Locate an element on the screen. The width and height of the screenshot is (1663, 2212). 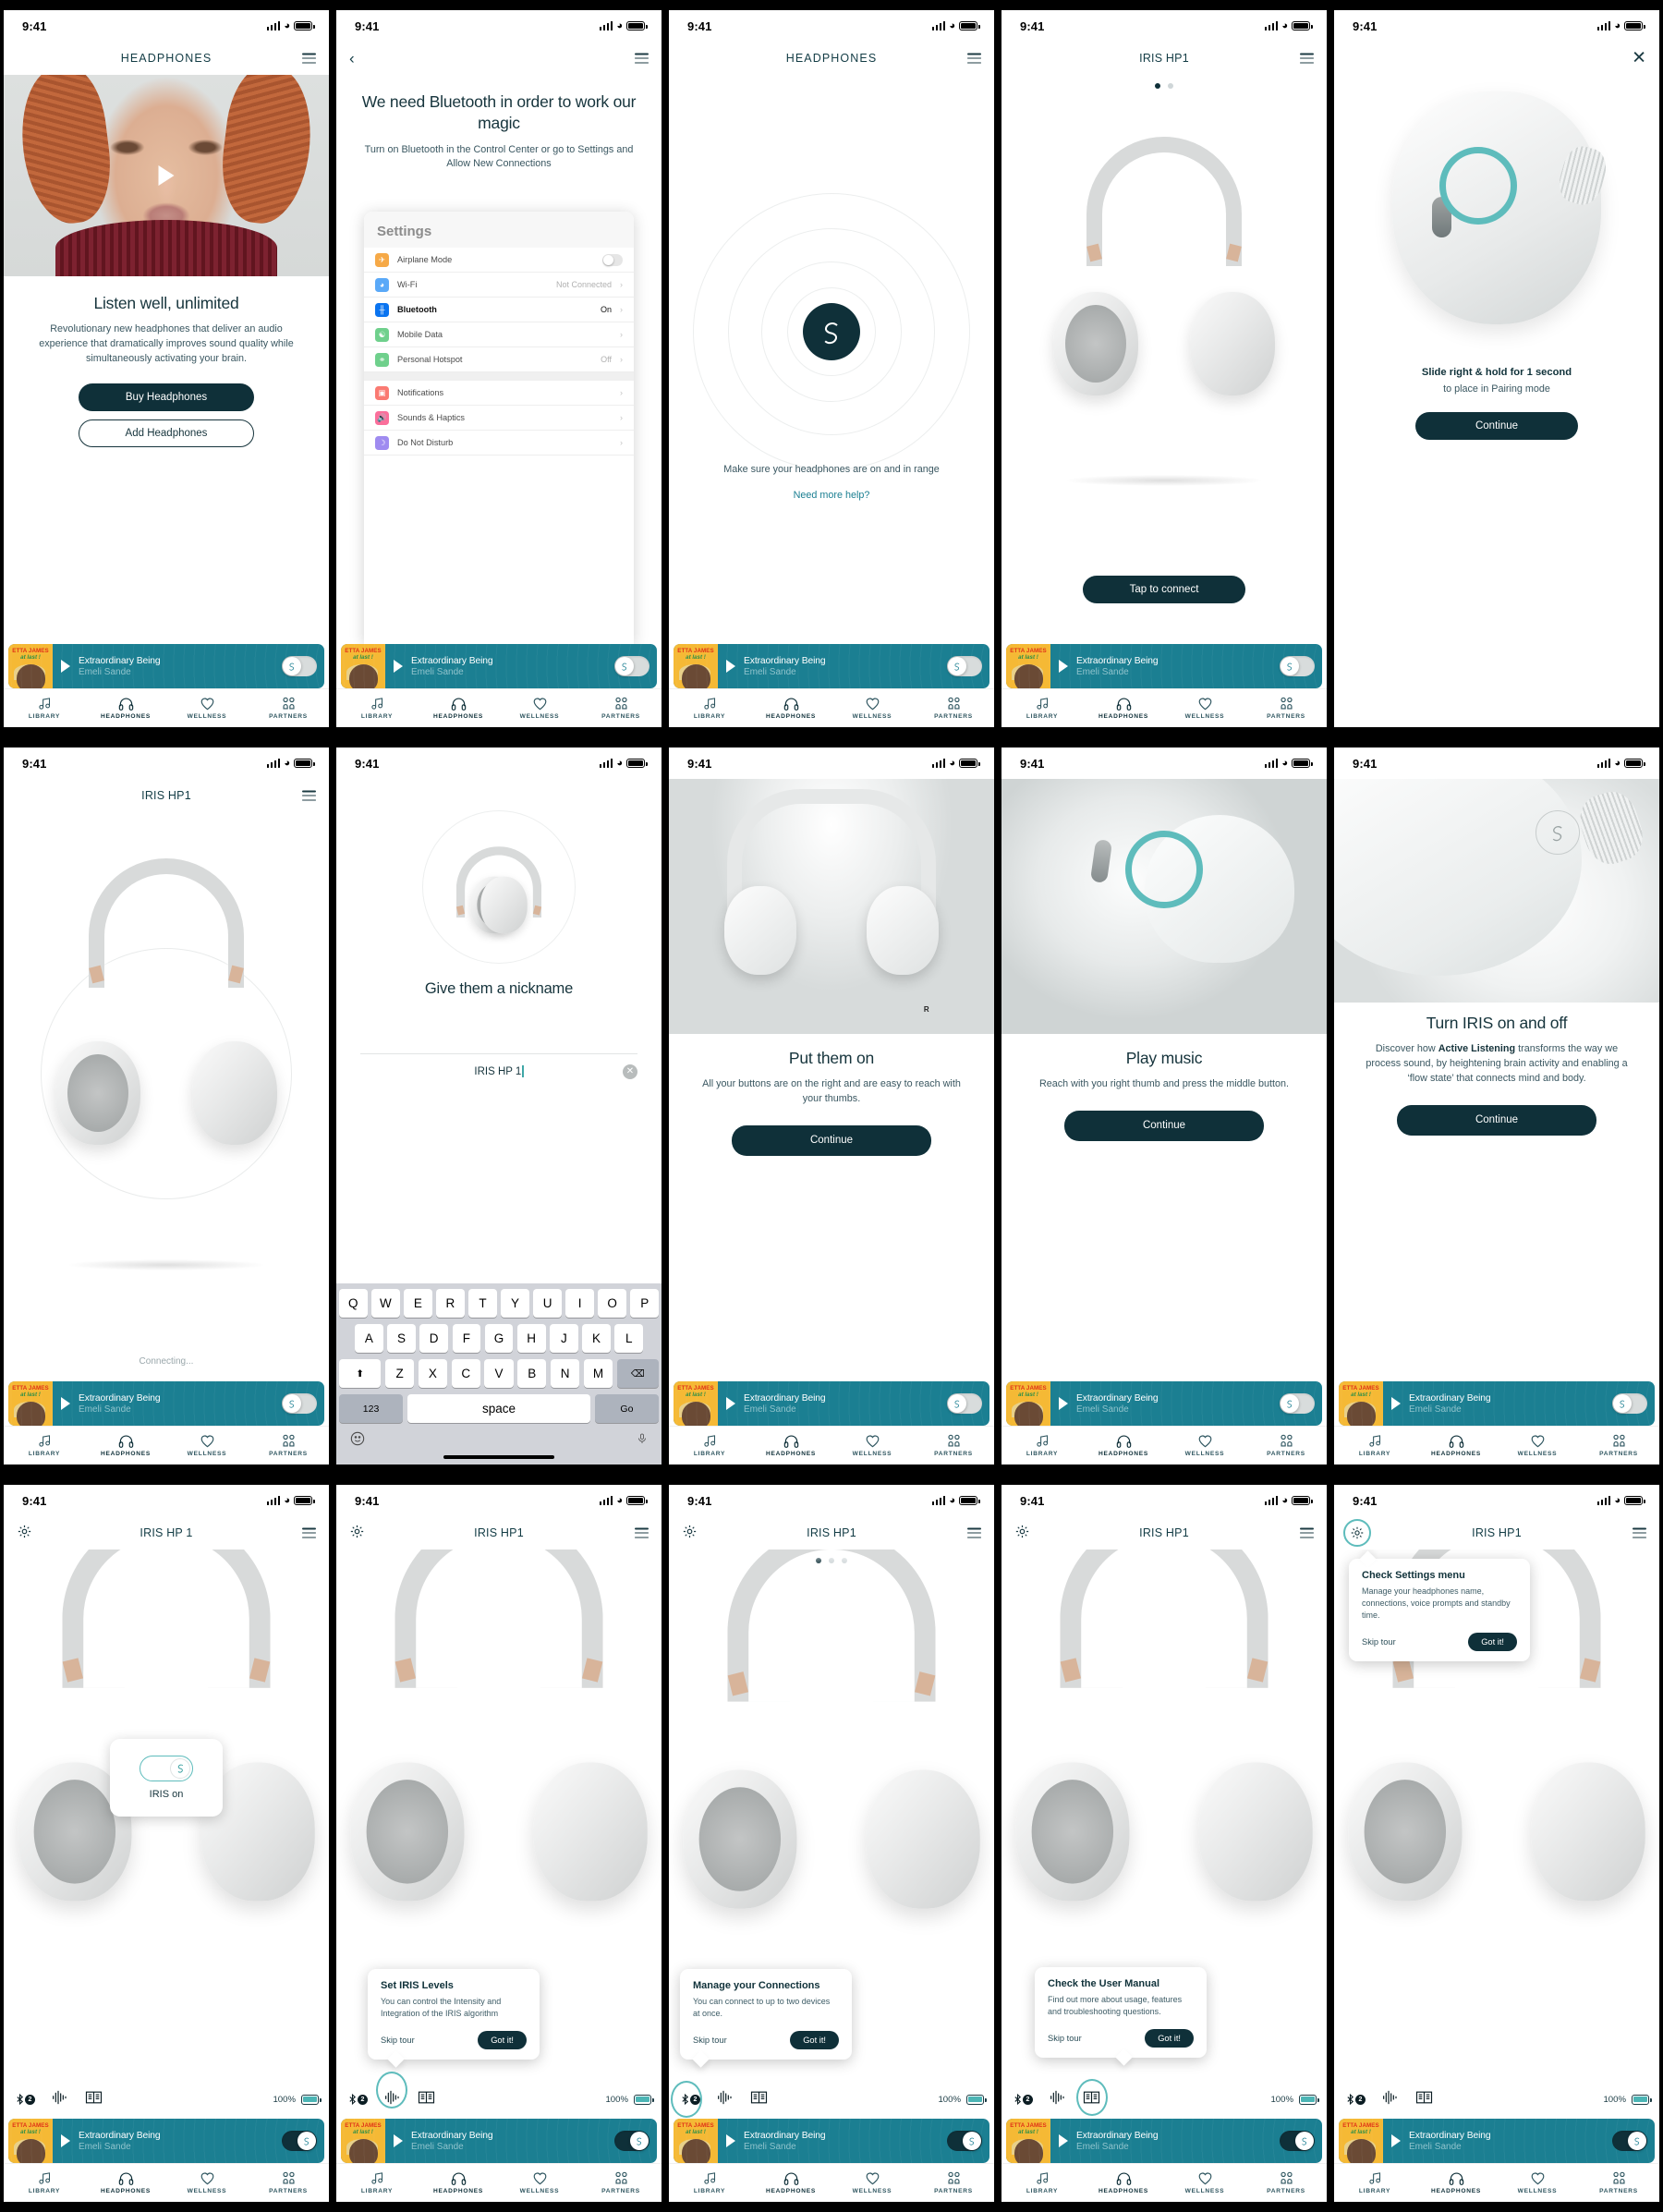
play-icon is located at coordinates (166, 175).